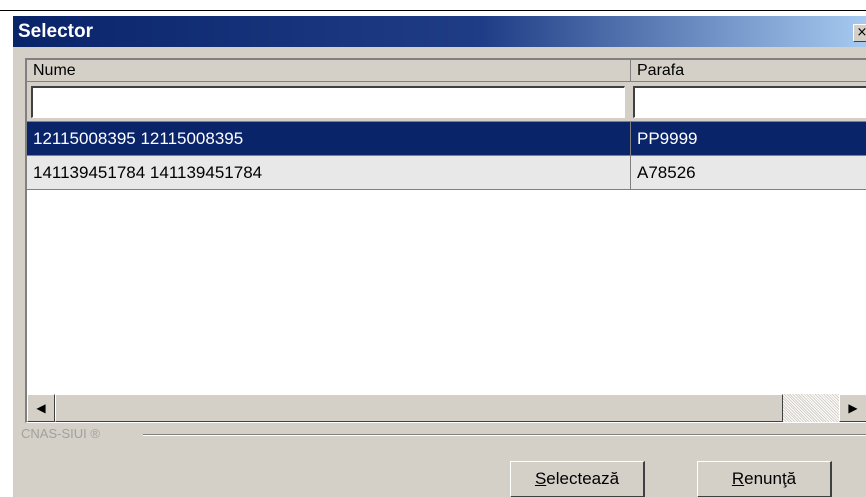 This screenshot has height=497, width=866. What do you see at coordinates (749, 102) in the screenshot?
I see `parafa-filter-input` at bounding box center [749, 102].